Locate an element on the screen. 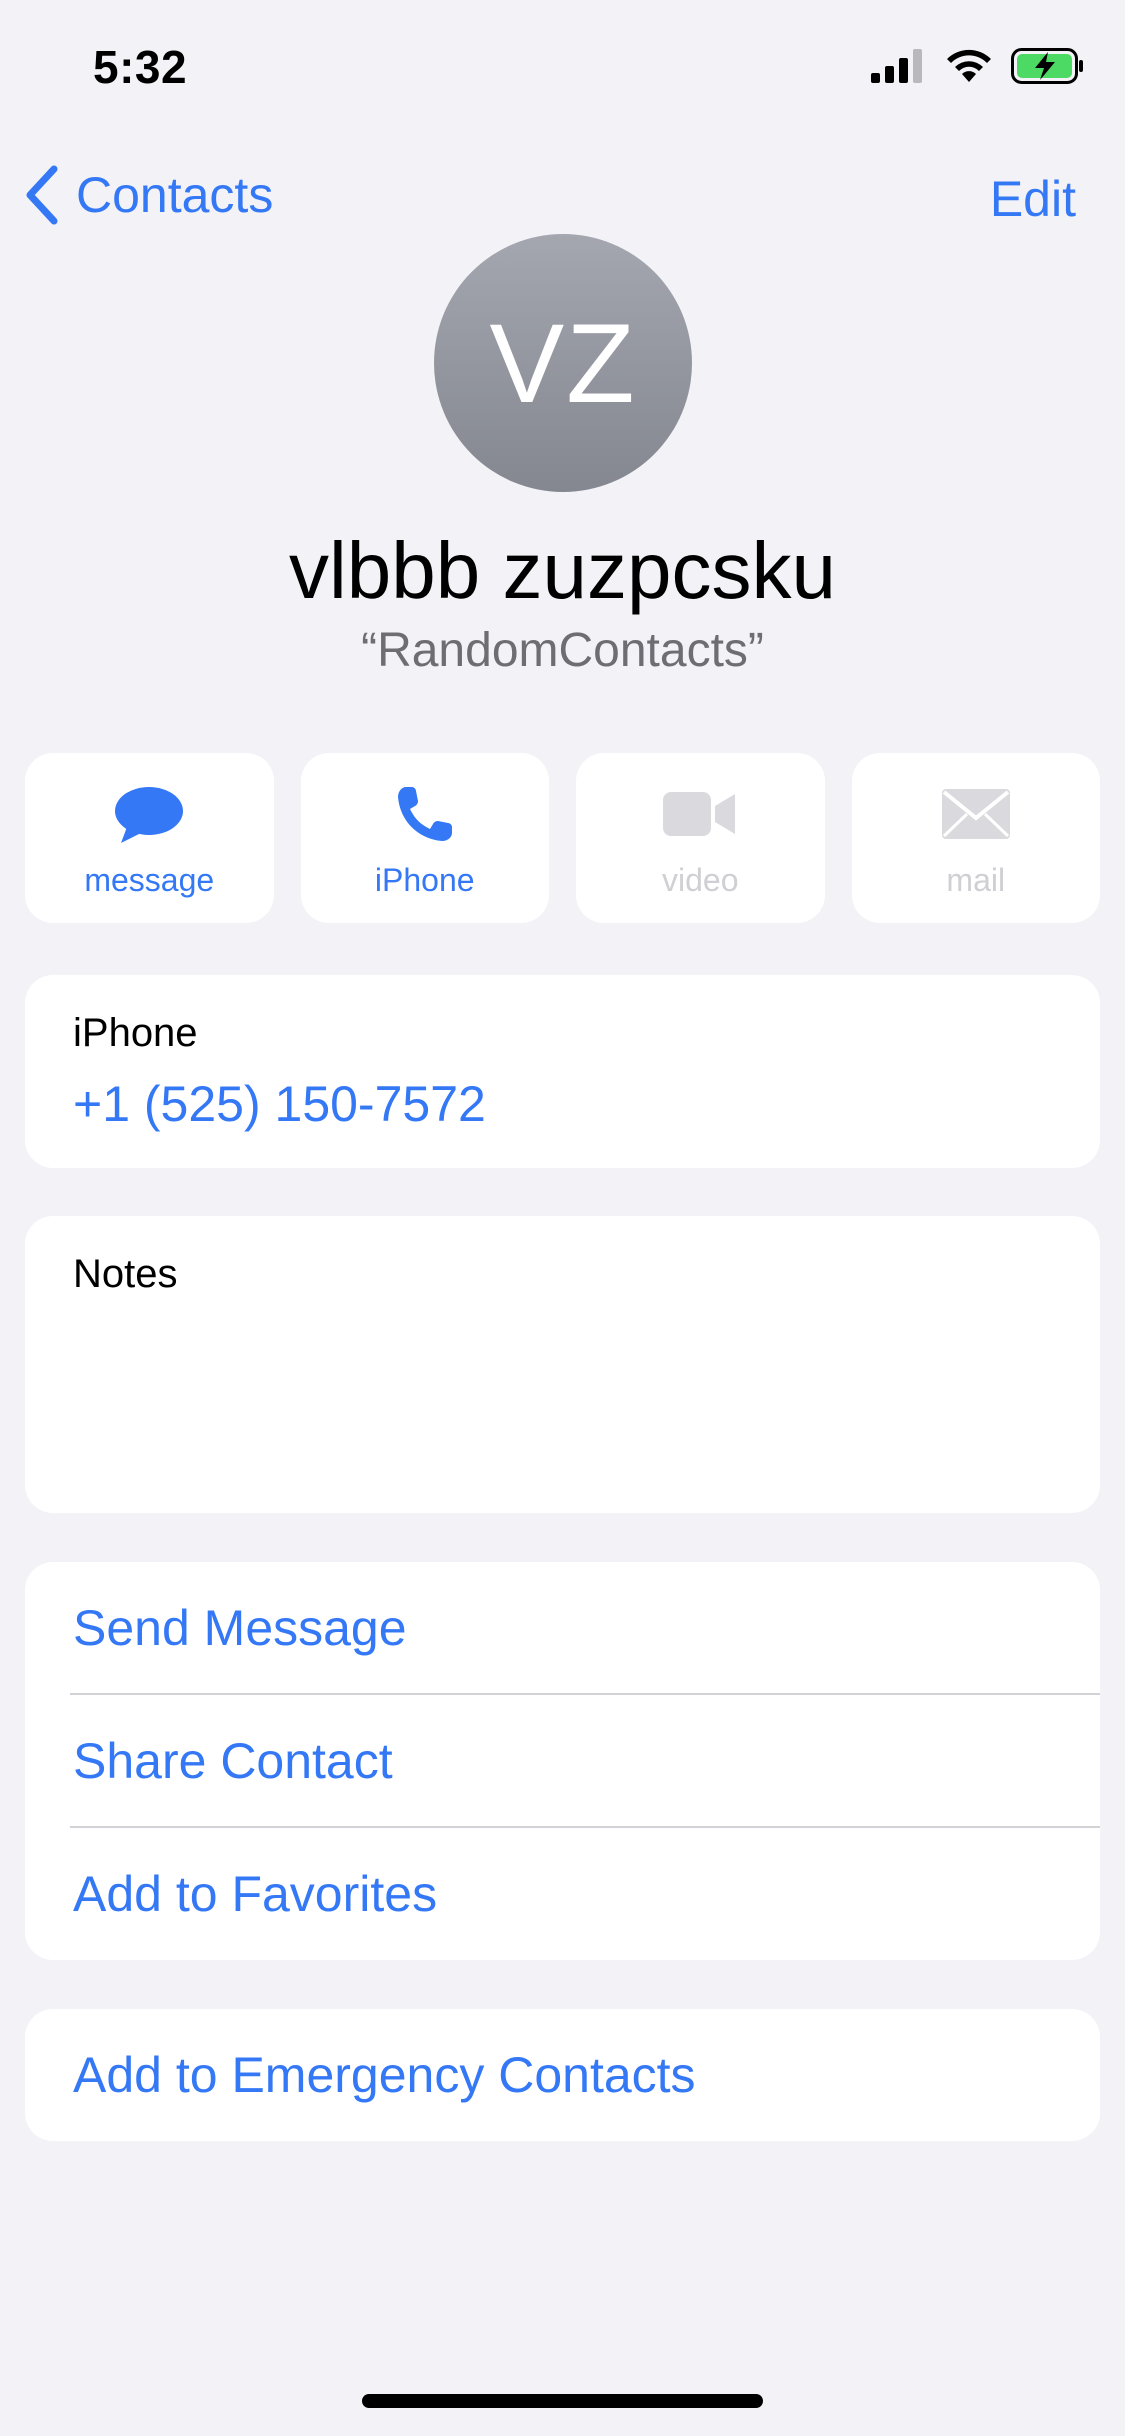 The image size is (1125, 2436). message-action-button: message is located at coordinates (149, 838).